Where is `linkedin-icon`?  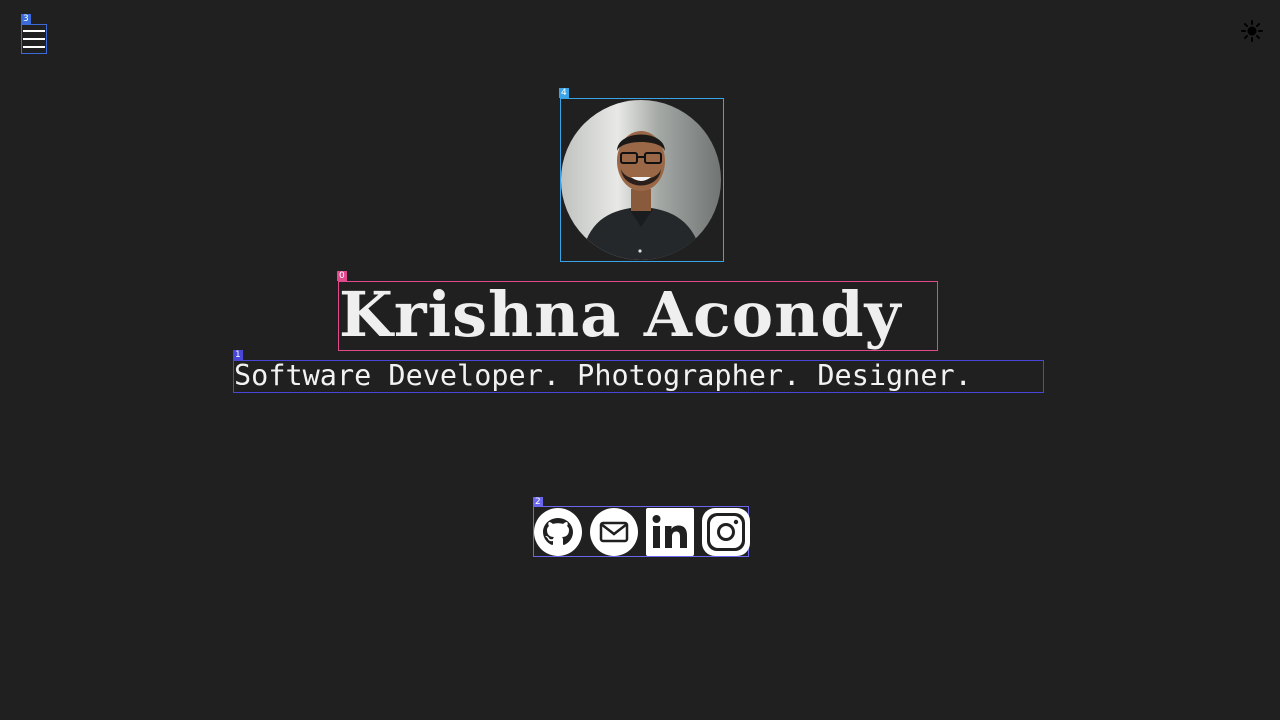 linkedin-icon is located at coordinates (670, 531).